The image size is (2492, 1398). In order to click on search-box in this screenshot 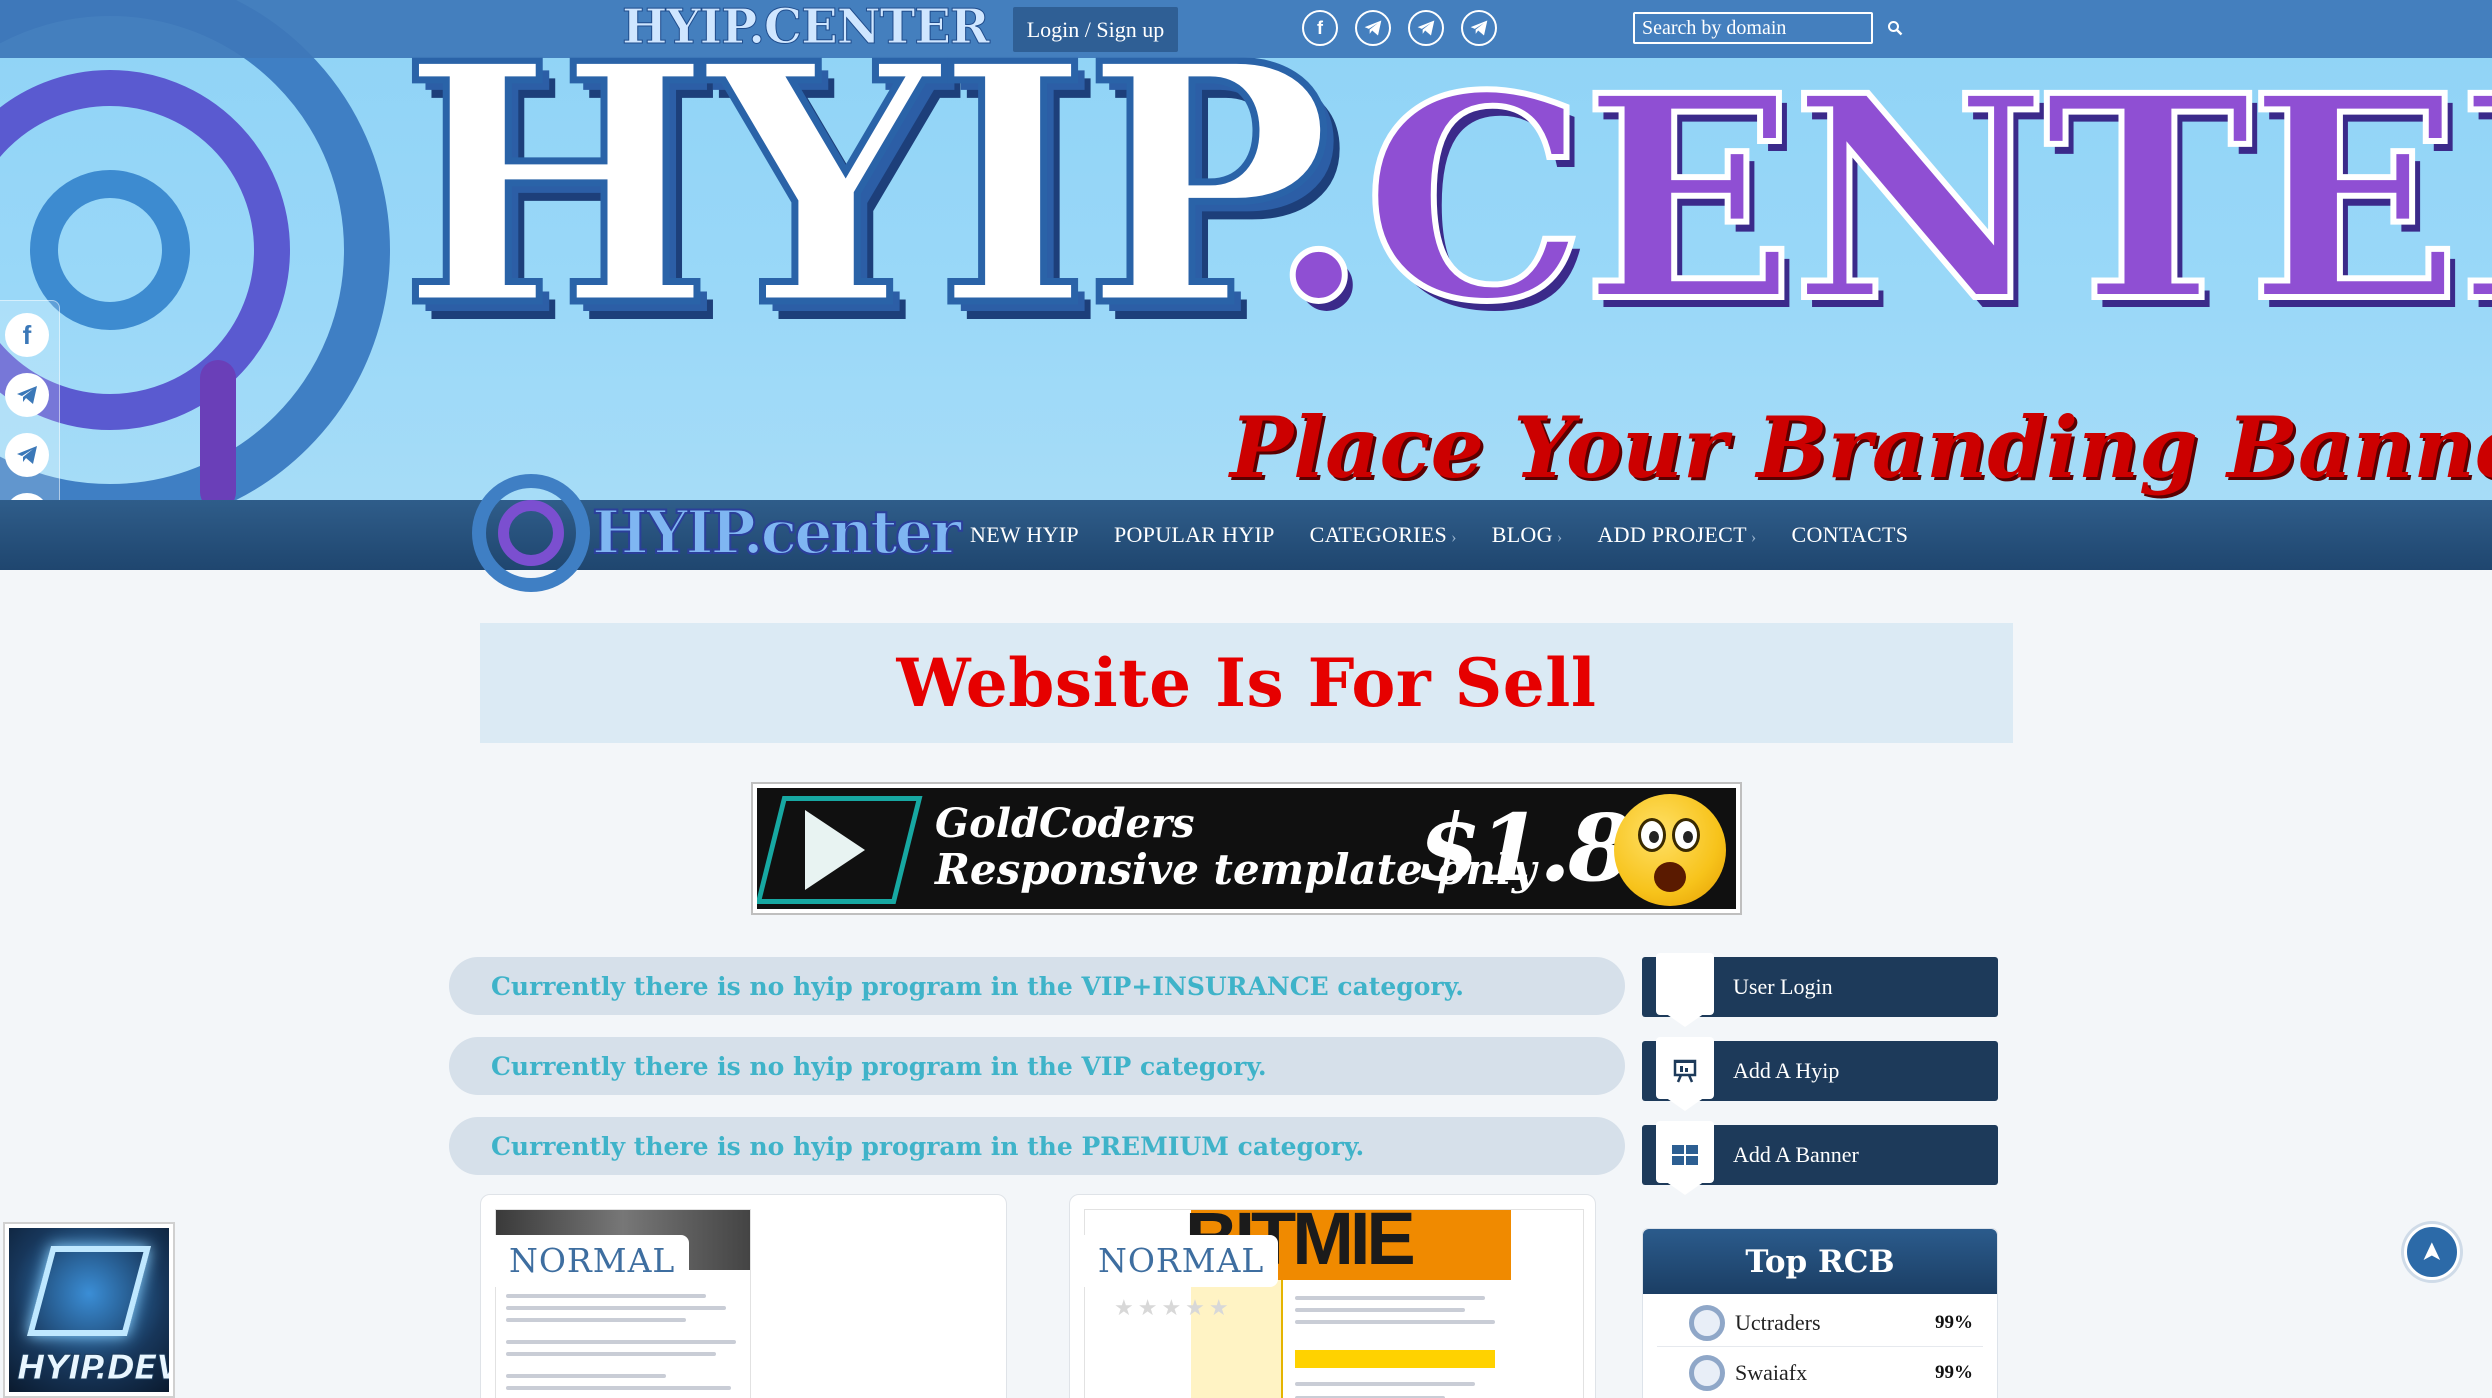, I will do `click(1768, 28)`.